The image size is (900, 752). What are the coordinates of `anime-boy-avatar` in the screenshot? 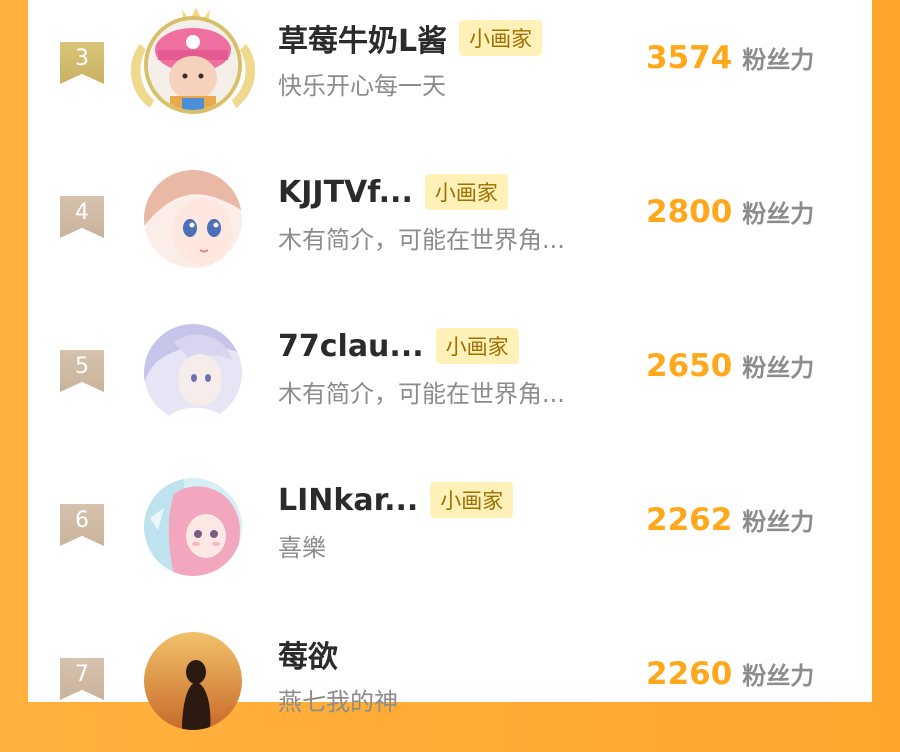 It's located at (193, 373).